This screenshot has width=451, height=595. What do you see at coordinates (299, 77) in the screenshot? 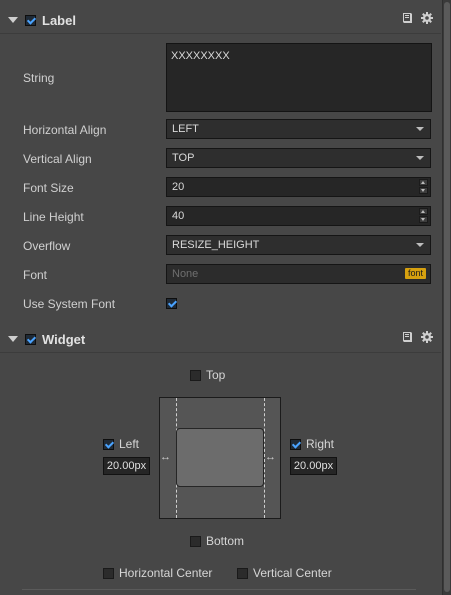
I see `string-textarea: XXXXXXXX` at bounding box center [299, 77].